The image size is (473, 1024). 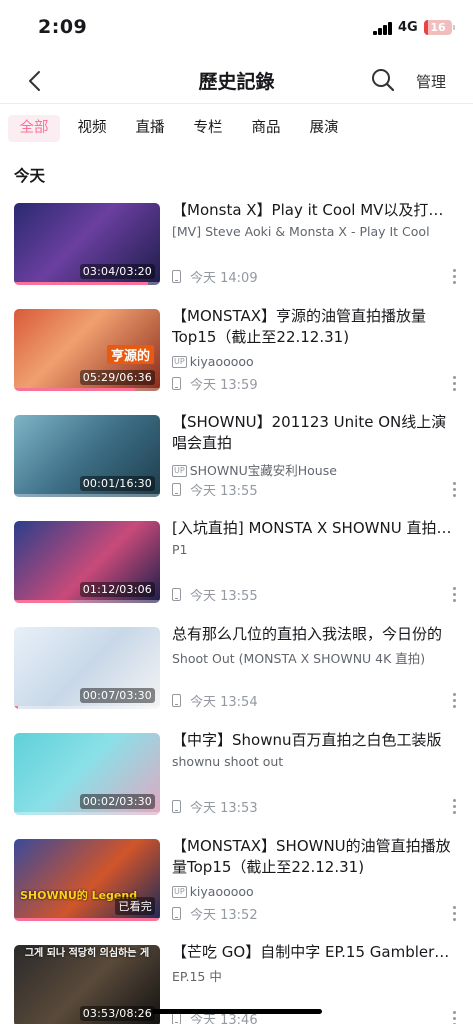 I want to click on tab-all: 全部, so click(x=34, y=128).